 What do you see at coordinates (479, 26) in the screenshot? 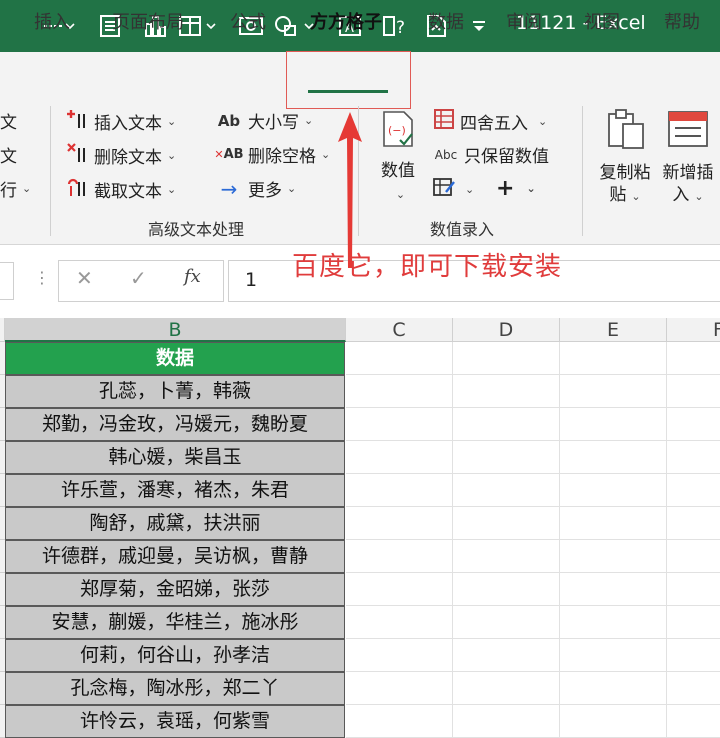
I see `customize-qat-icon` at bounding box center [479, 26].